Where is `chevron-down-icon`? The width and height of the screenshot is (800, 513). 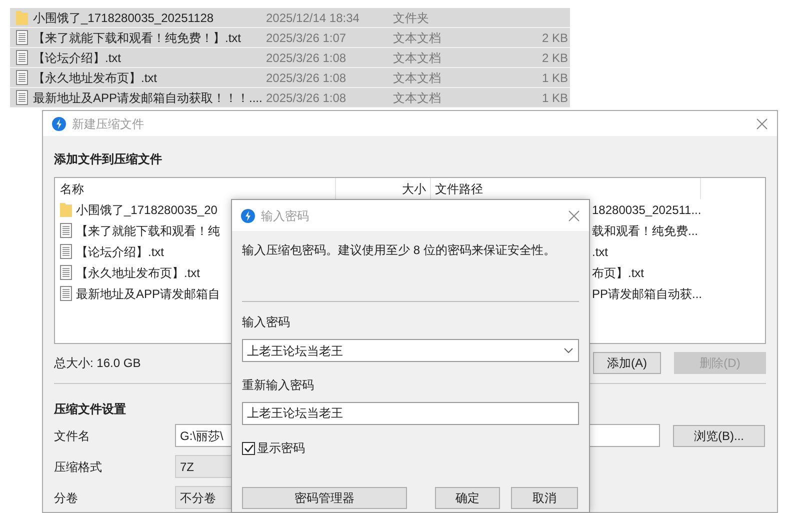 chevron-down-icon is located at coordinates (568, 351).